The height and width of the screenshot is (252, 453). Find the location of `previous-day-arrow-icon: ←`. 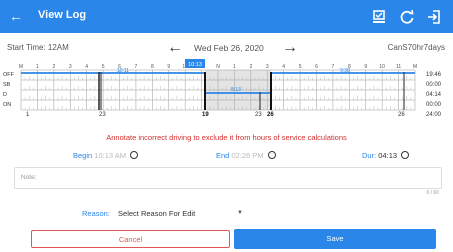

previous-day-arrow-icon: ← is located at coordinates (175, 48).